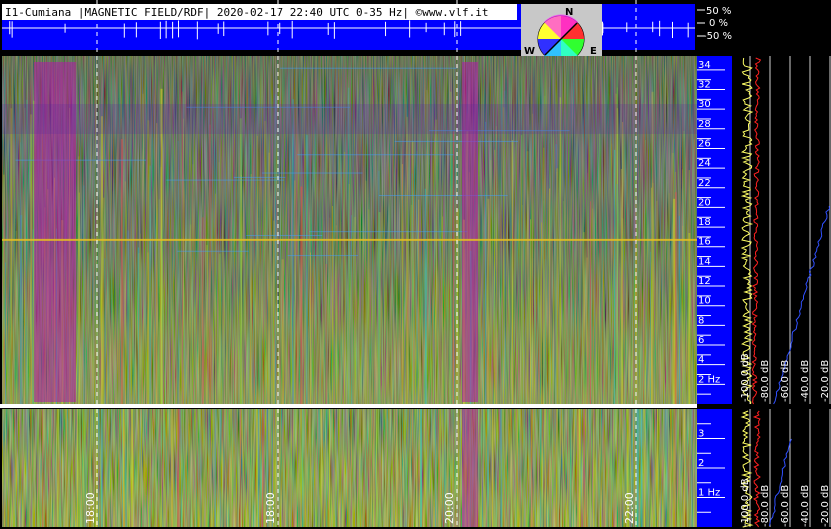 The width and height of the screenshot is (831, 529). Describe the element at coordinates (529, 51) in the screenshot. I see `compass-w: W` at that location.